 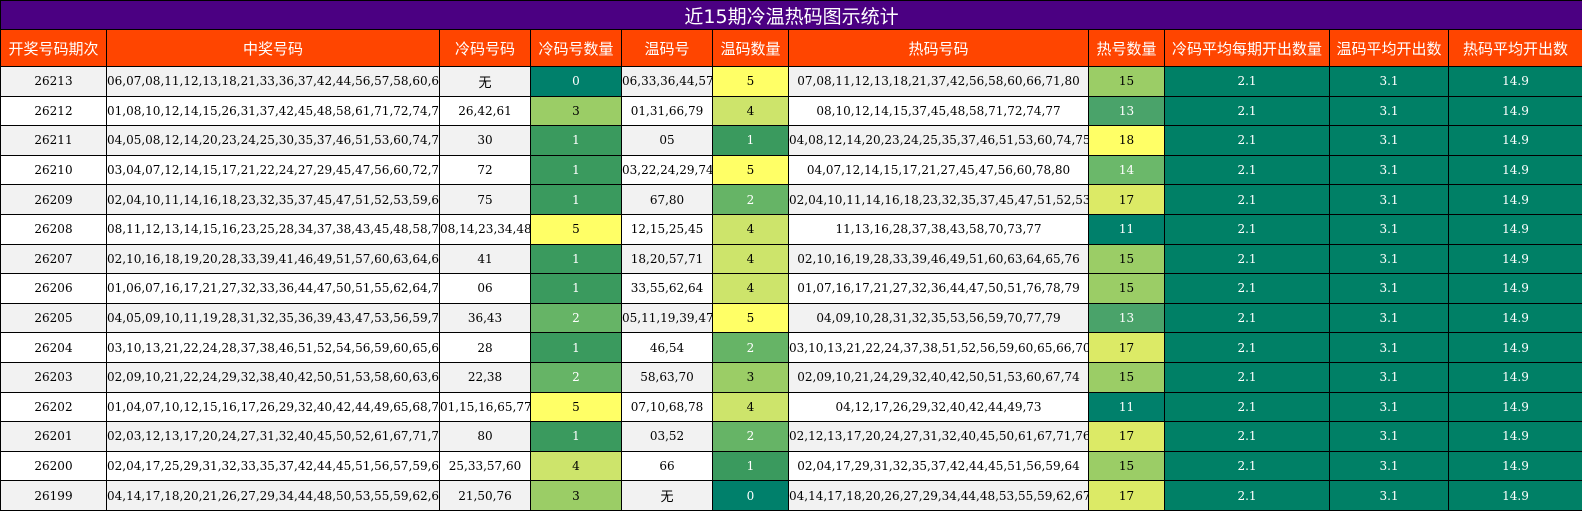 I want to click on hot-numbers-cell: 04,12,17,26,29,32,40,42,44,49,73, so click(x=938, y=407).